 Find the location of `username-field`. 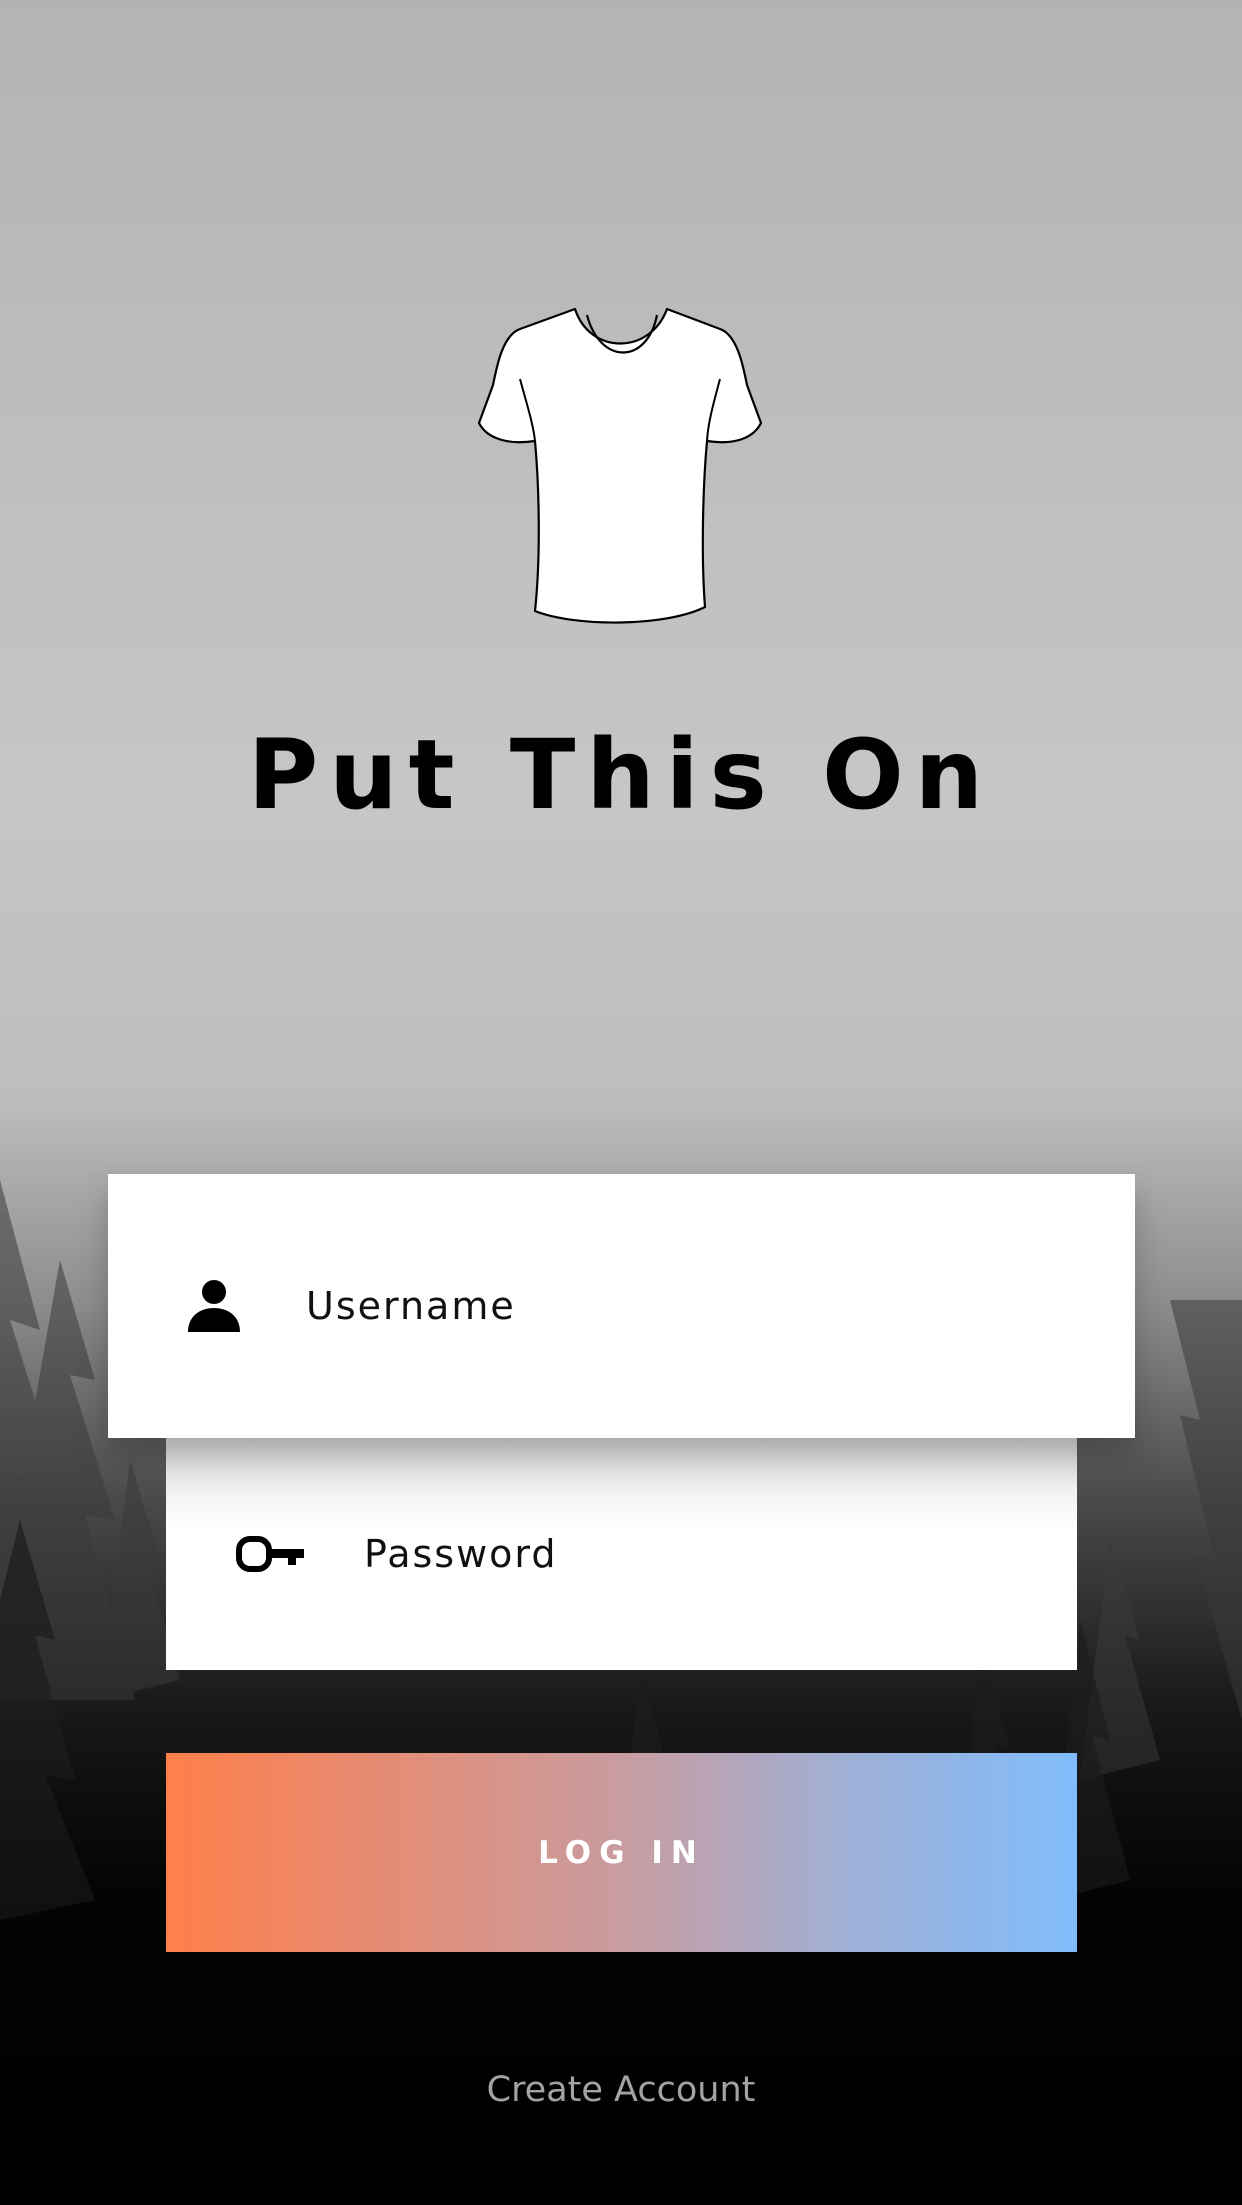

username-field is located at coordinates (621, 1306).